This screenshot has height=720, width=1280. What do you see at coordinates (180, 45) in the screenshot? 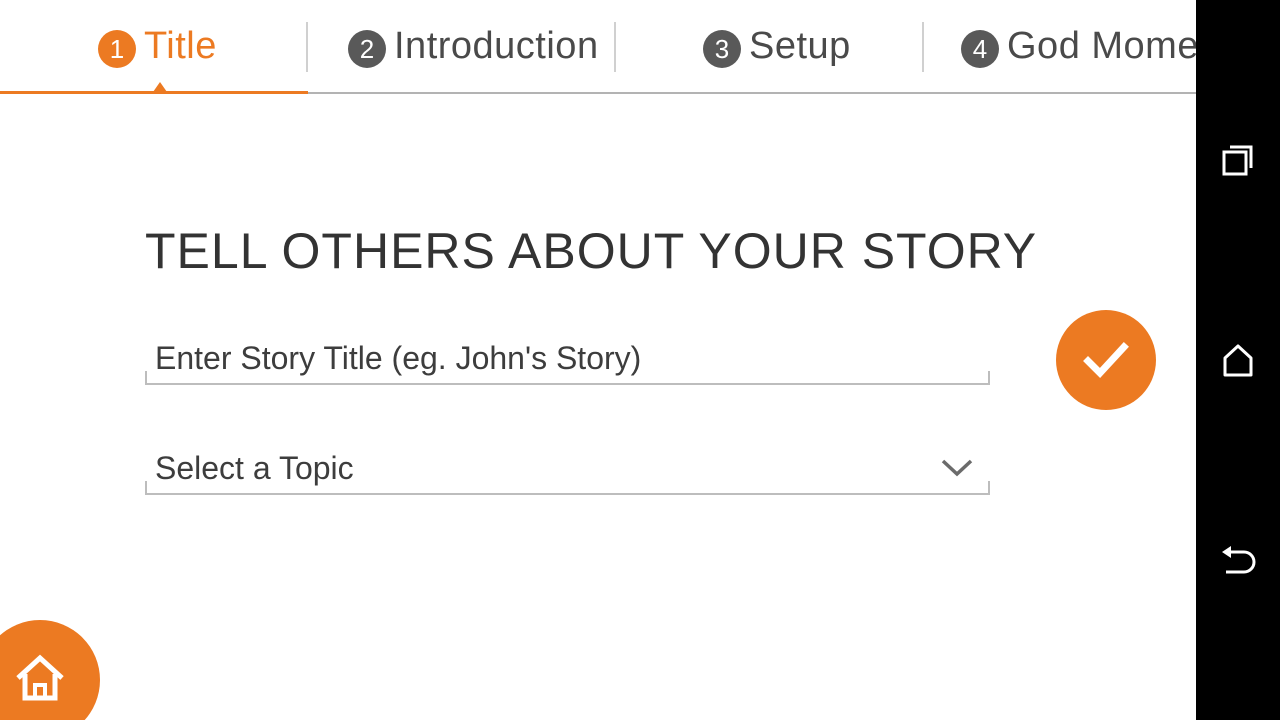
I see `tab-label: Title` at bounding box center [180, 45].